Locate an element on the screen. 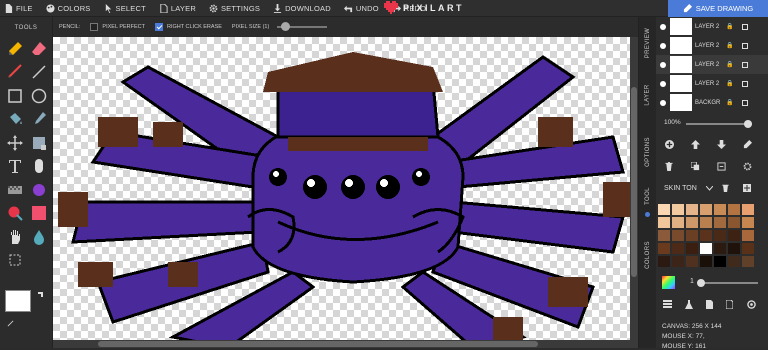  colors-menu: COLORS is located at coordinates (68, 8).